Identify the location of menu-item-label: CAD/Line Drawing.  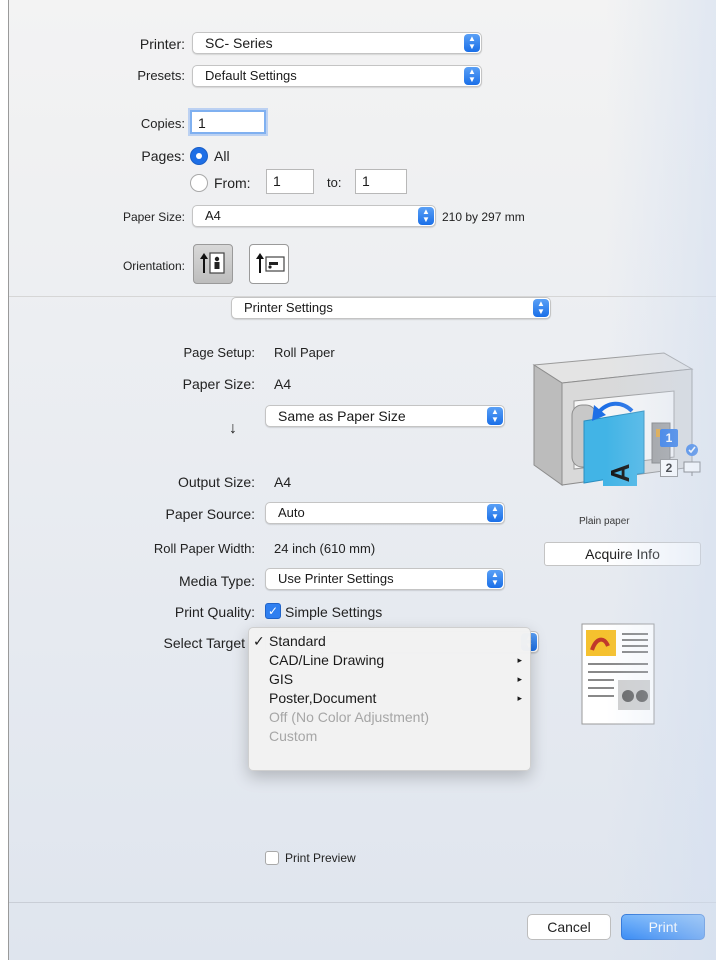
(327, 660).